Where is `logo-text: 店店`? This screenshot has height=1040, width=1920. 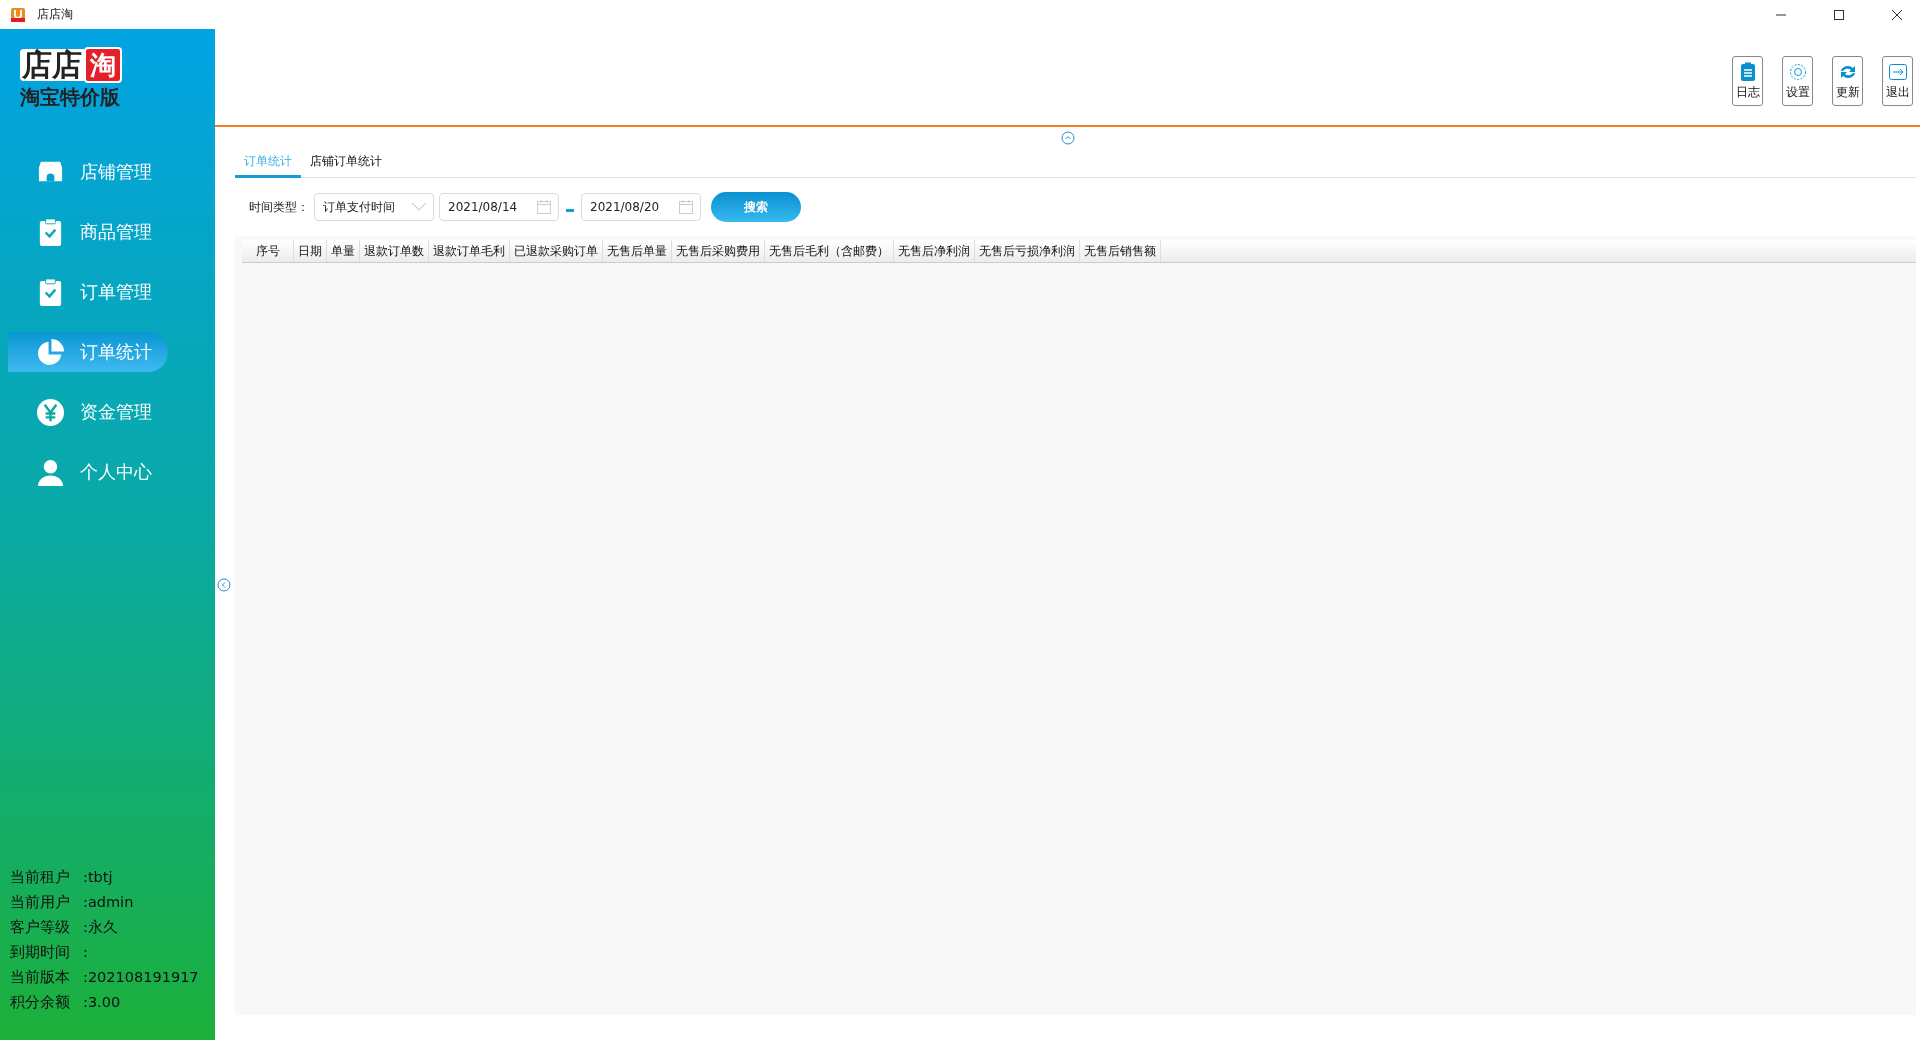
logo-text: 店店 is located at coordinates (52, 65).